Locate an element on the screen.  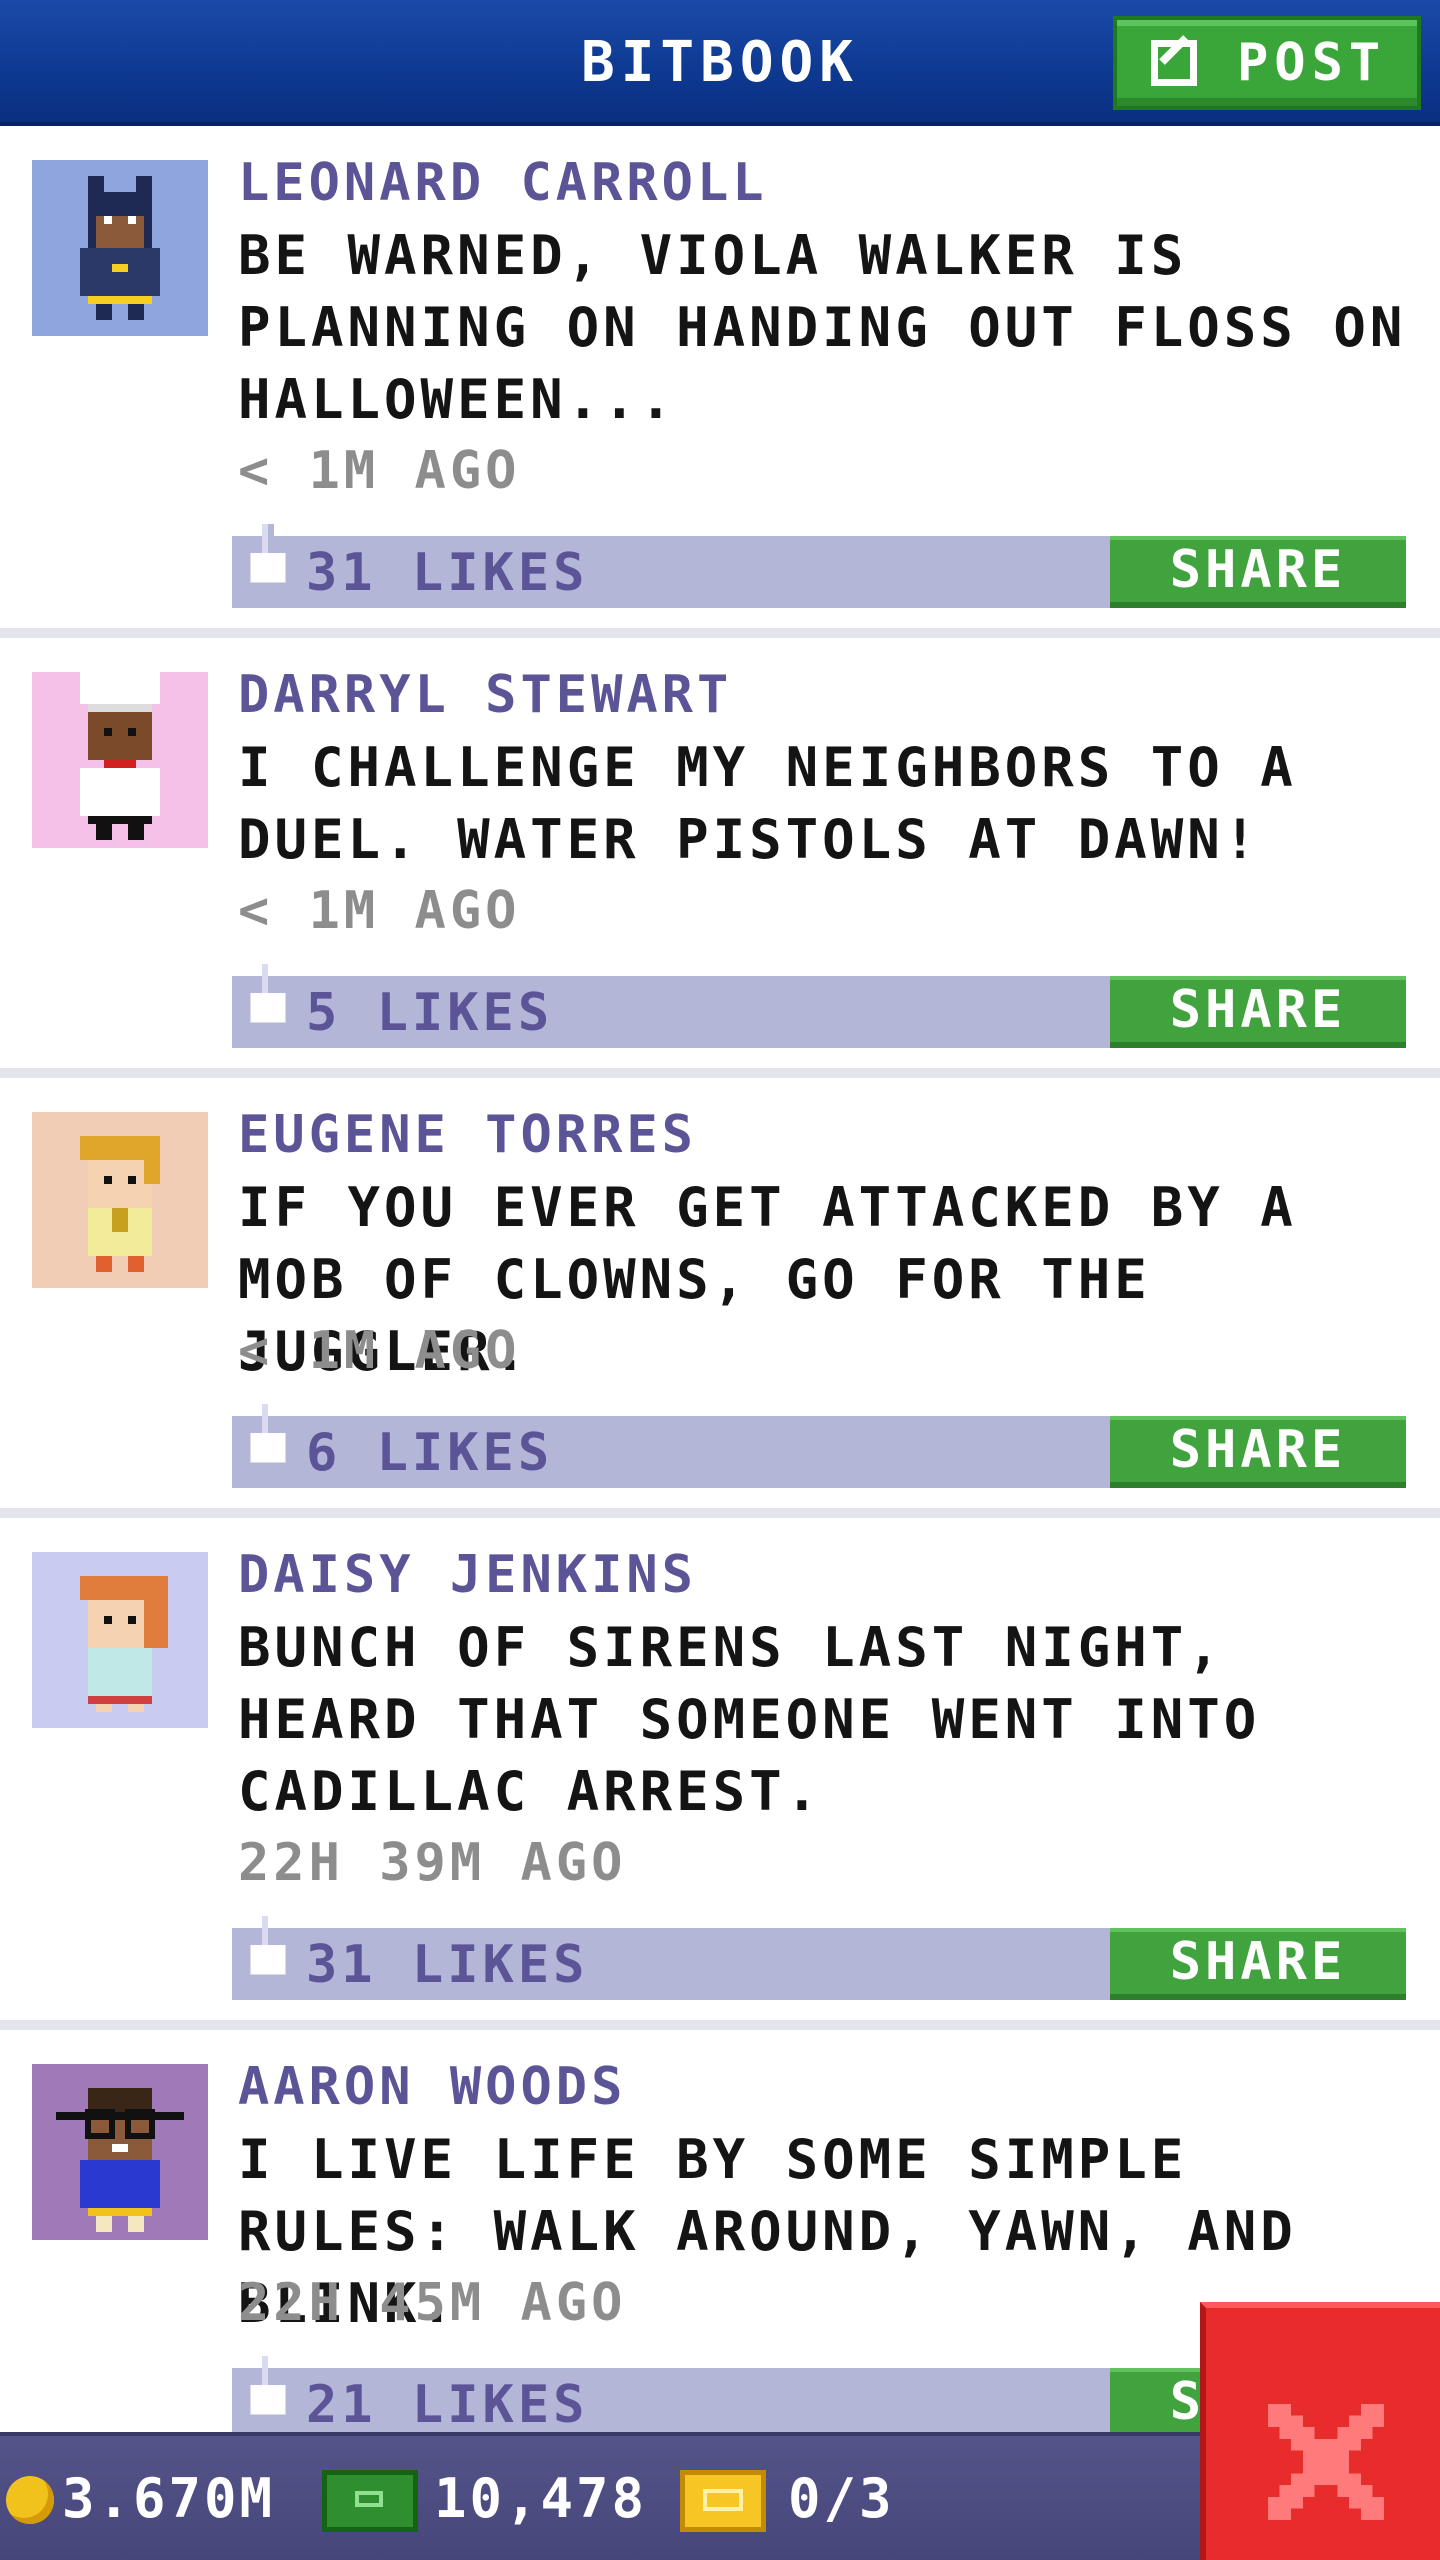
post-timestamp: 22H 45M AGO is located at coordinates (432, 2303).